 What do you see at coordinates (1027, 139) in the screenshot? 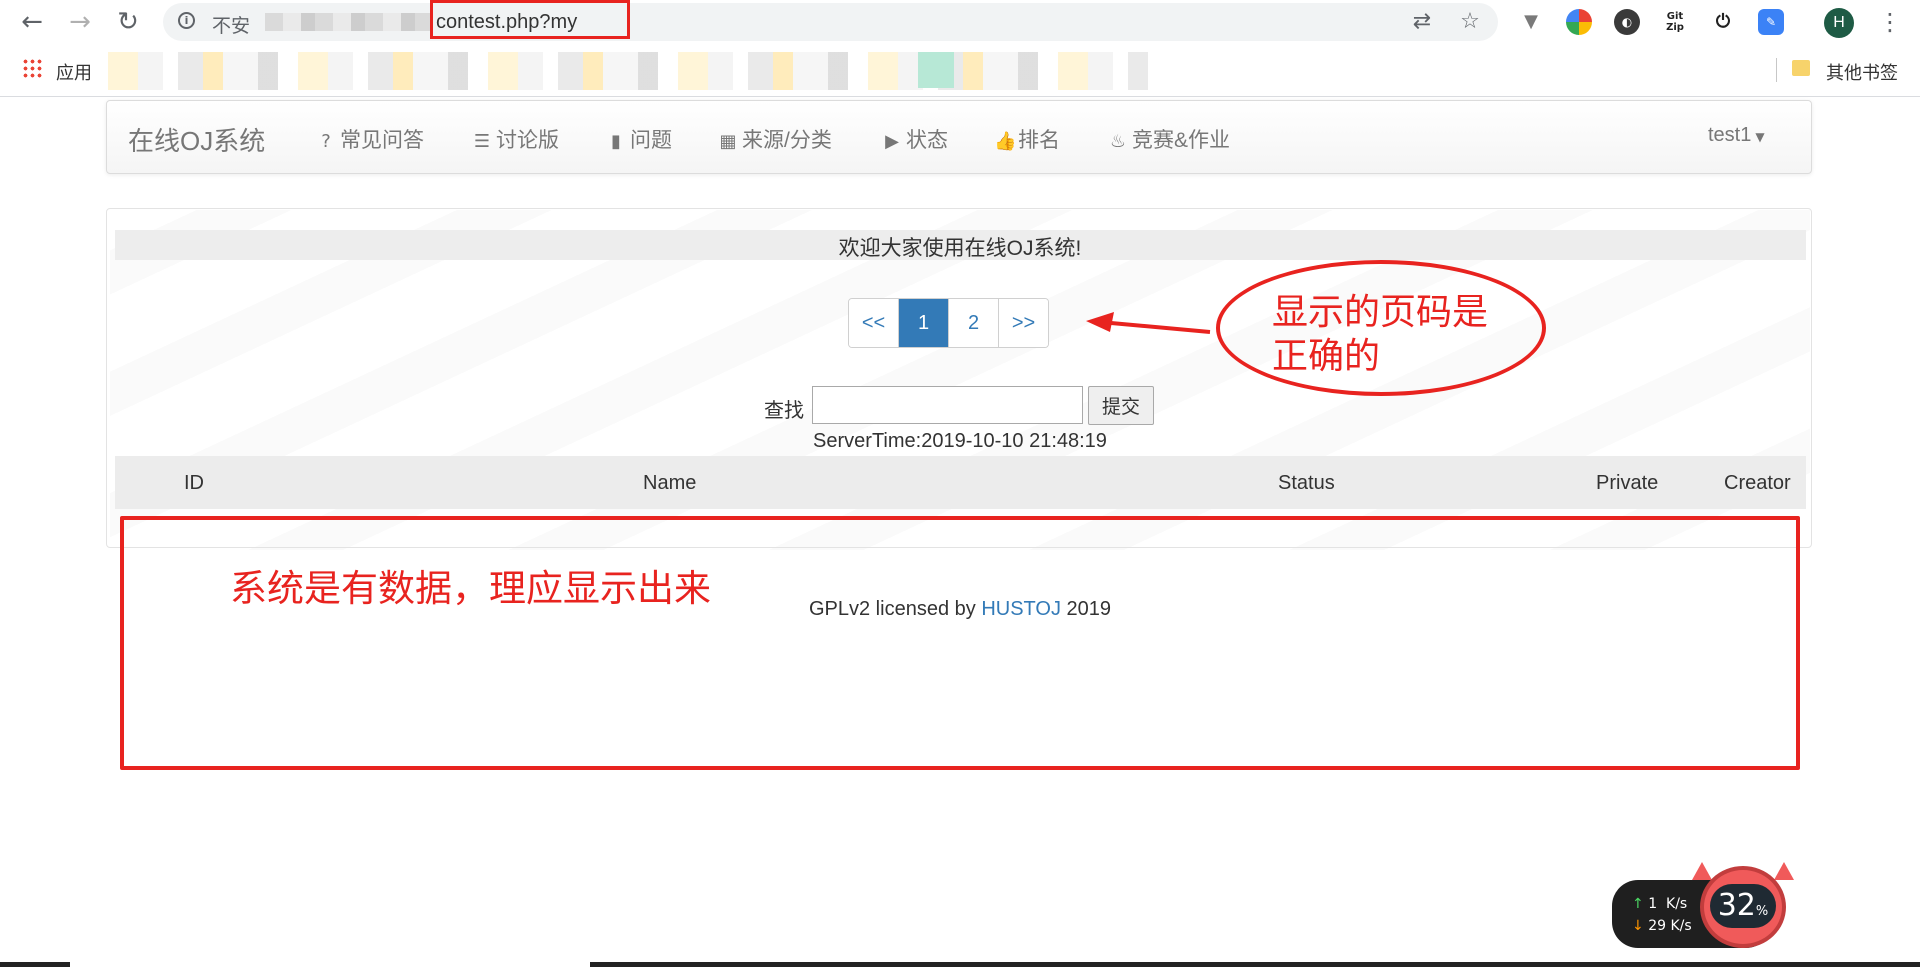
I see `nav-item-ranking: 👍排名` at bounding box center [1027, 139].